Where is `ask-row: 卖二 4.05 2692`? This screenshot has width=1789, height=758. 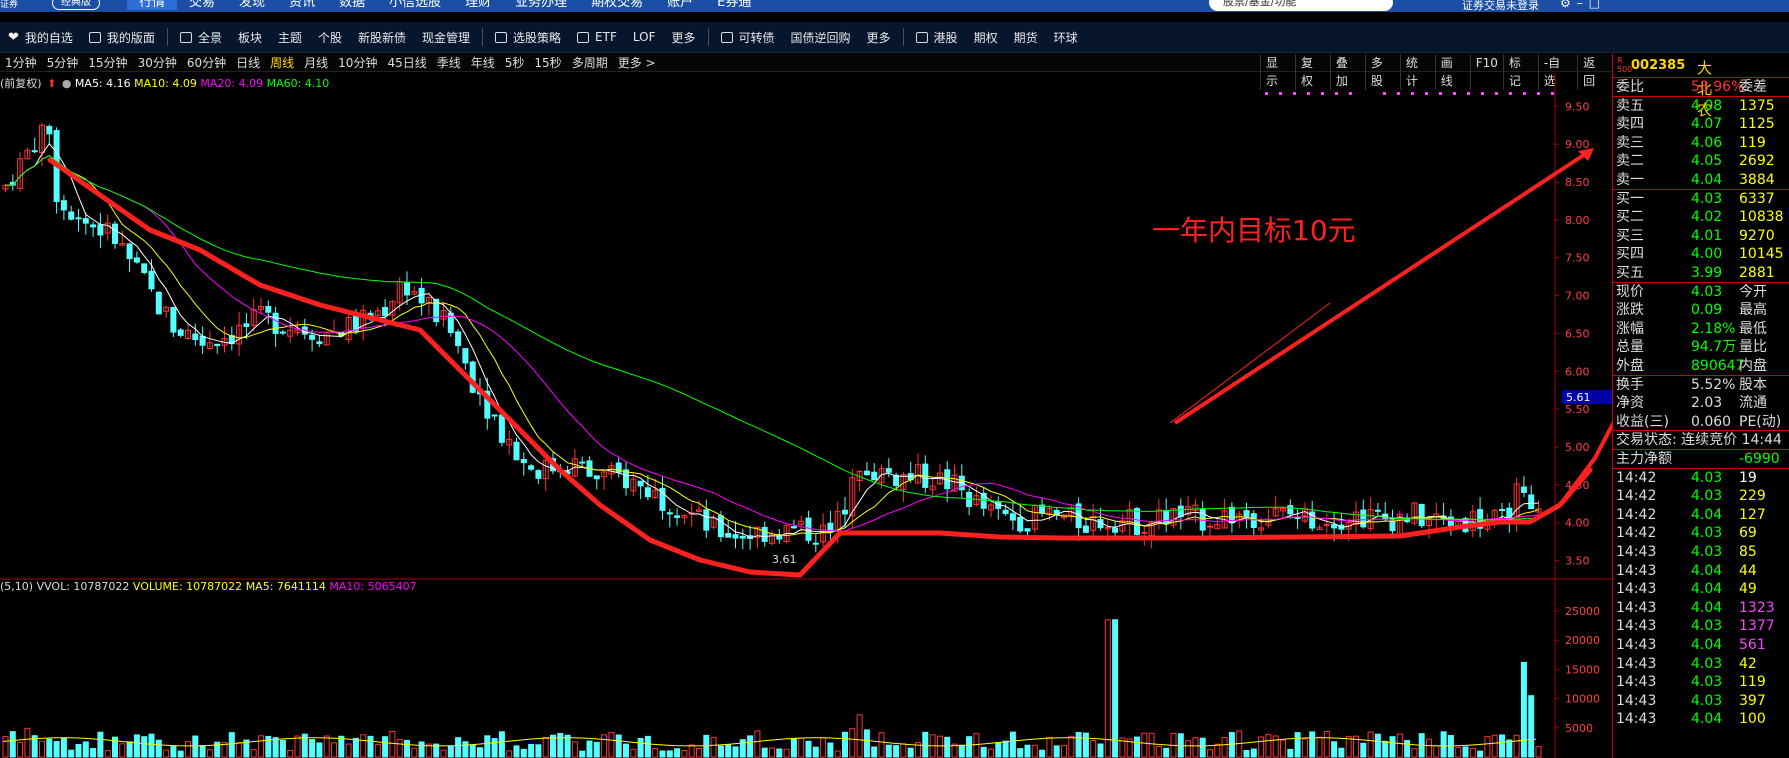
ask-row: 卖二 4.05 2692 is located at coordinates (1701, 161).